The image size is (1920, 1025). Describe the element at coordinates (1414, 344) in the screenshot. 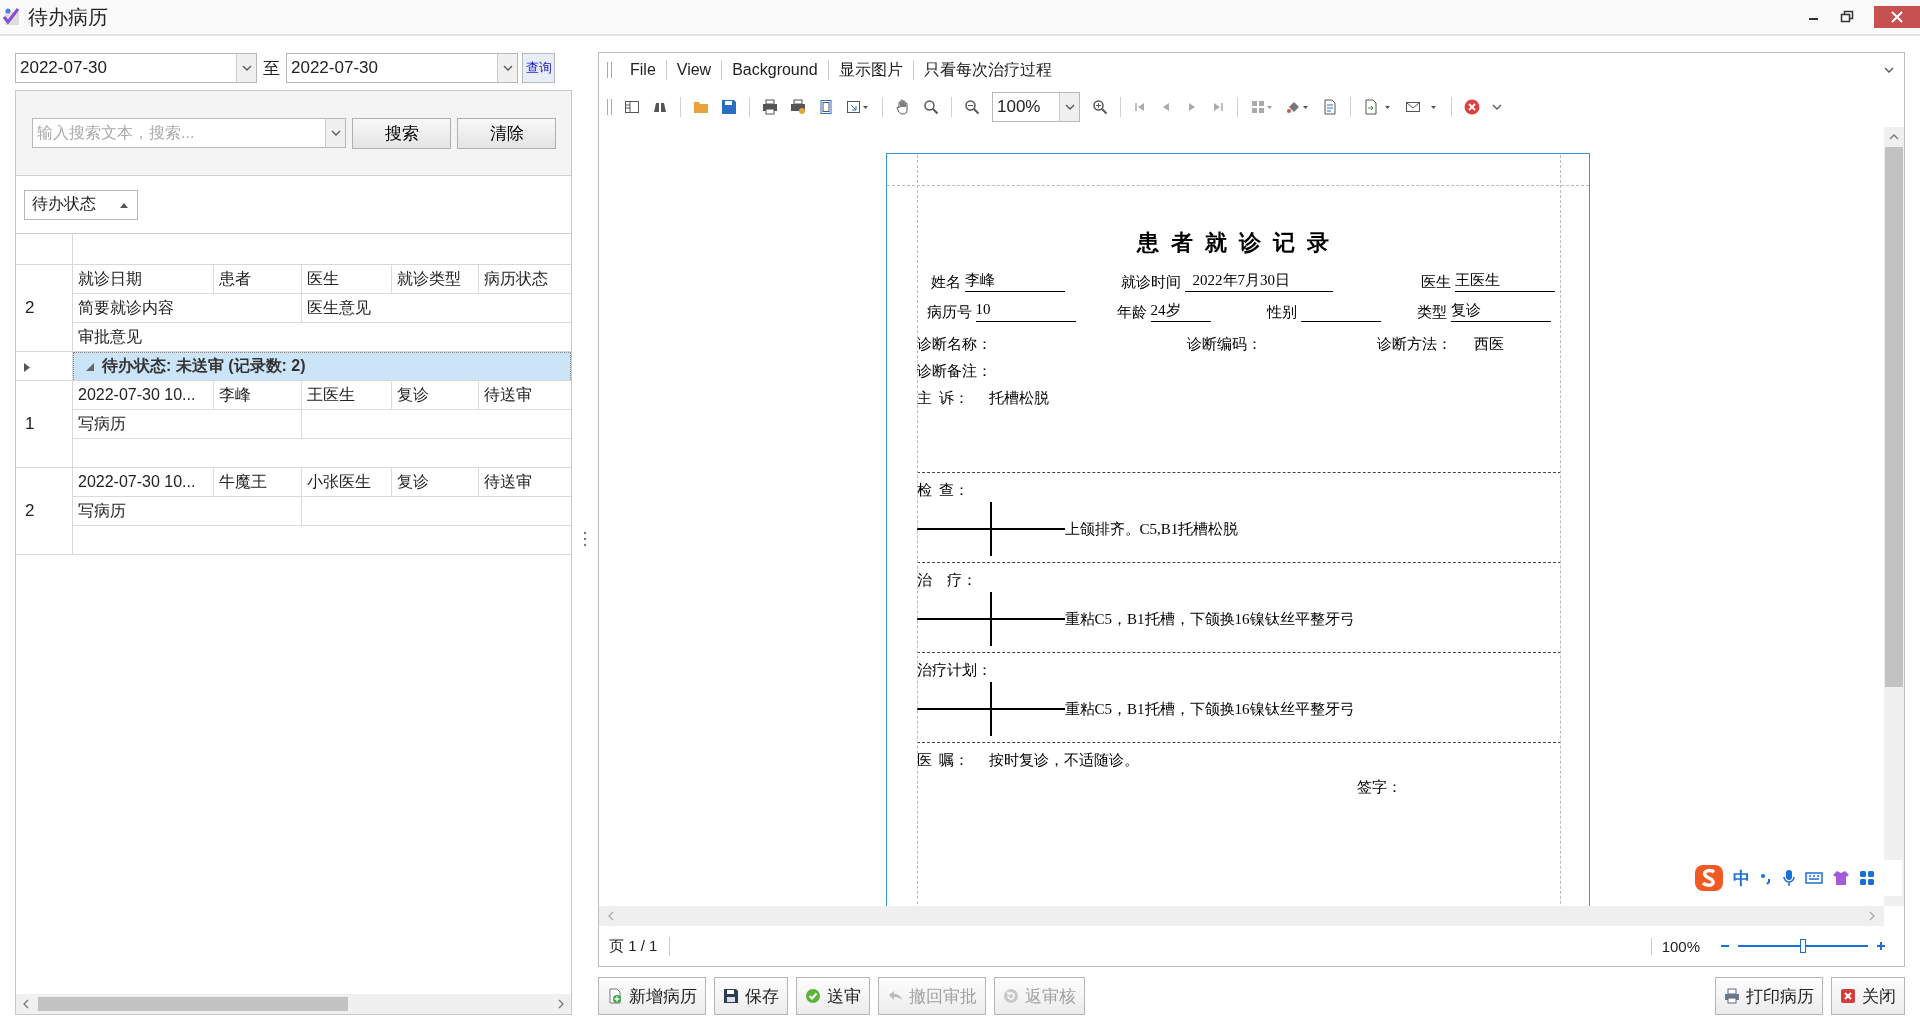

I see `field-label: 诊断方法：` at that location.